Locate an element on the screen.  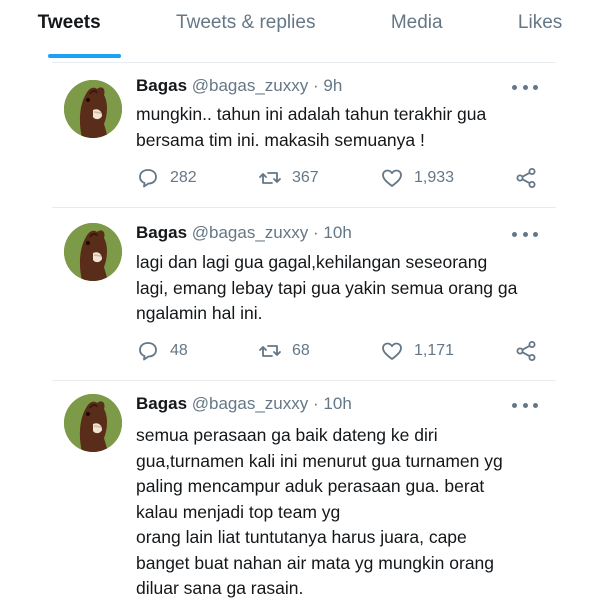
tab-label: Tweets is located at coordinates (69, 22).